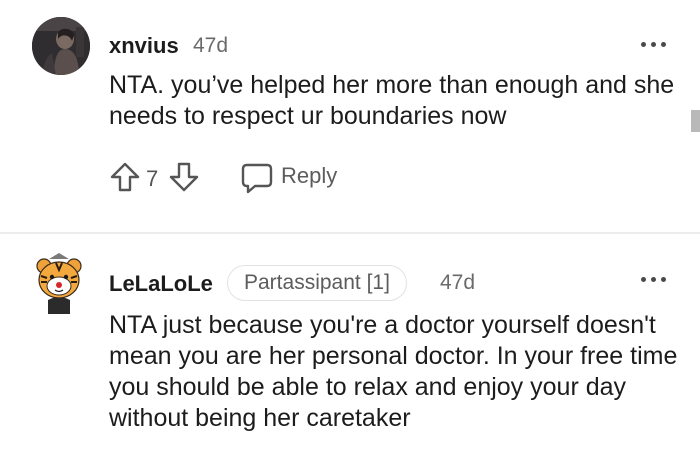 This screenshot has height=457, width=700. I want to click on reply-button: Reply, so click(309, 176).